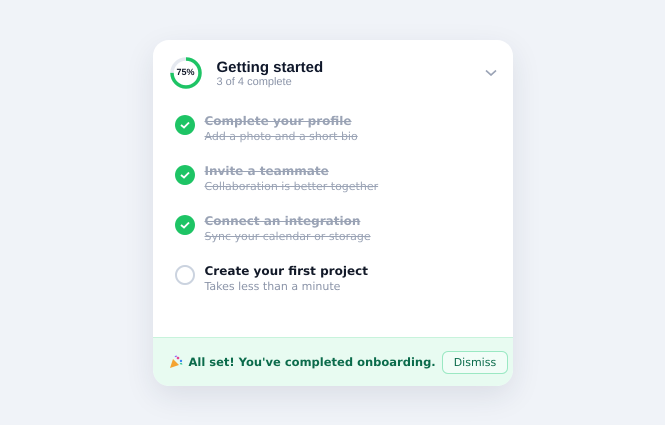 Image resolution: width=665 pixels, height=425 pixels. What do you see at coordinates (287, 236) in the screenshot?
I see `task-description: Sync your calendar or storage` at bounding box center [287, 236].